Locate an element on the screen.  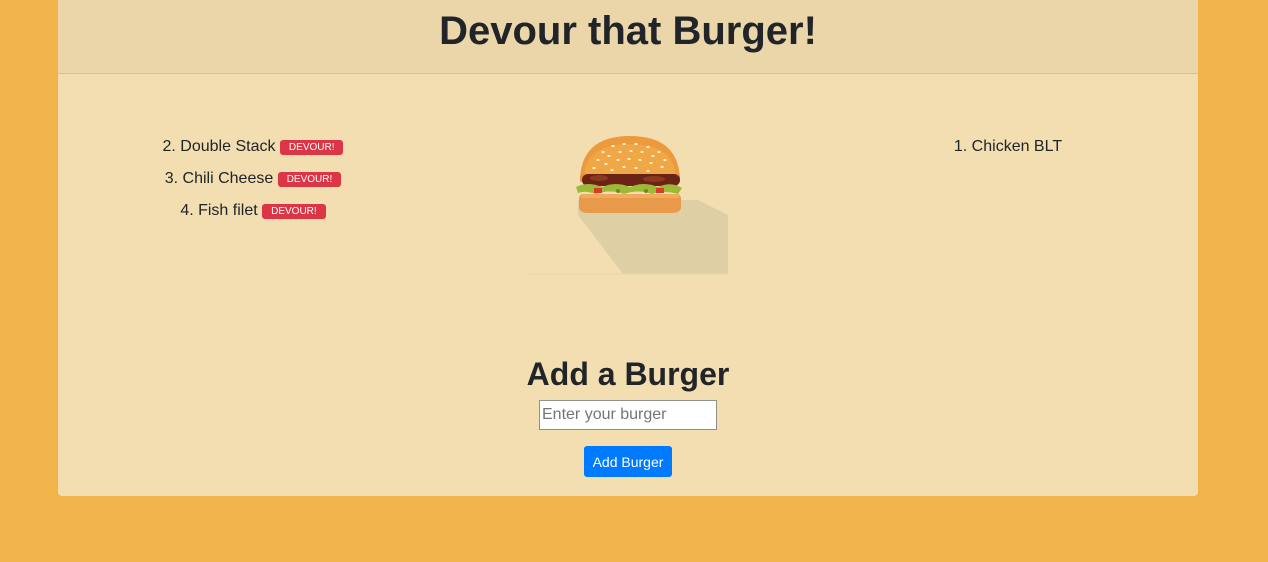
devoured-burger-list: 1. Chicken BLT is located at coordinates (1008, 152).